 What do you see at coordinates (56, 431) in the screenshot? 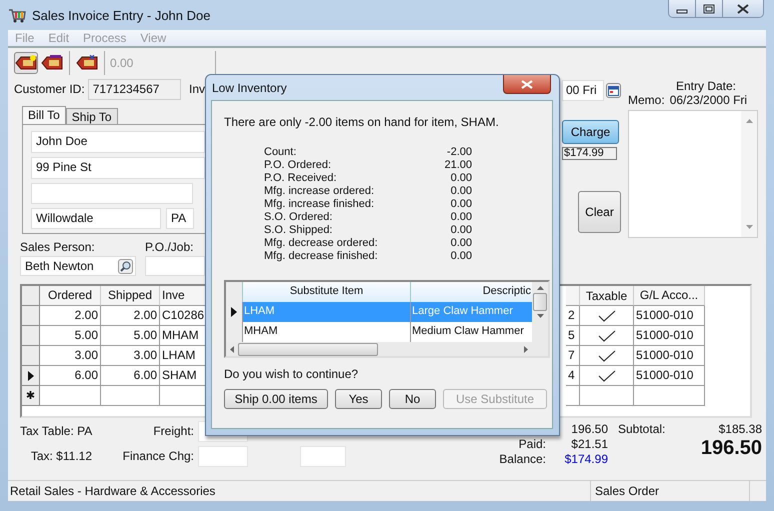
I see `tax-table-label: Tax Table: PA` at bounding box center [56, 431].